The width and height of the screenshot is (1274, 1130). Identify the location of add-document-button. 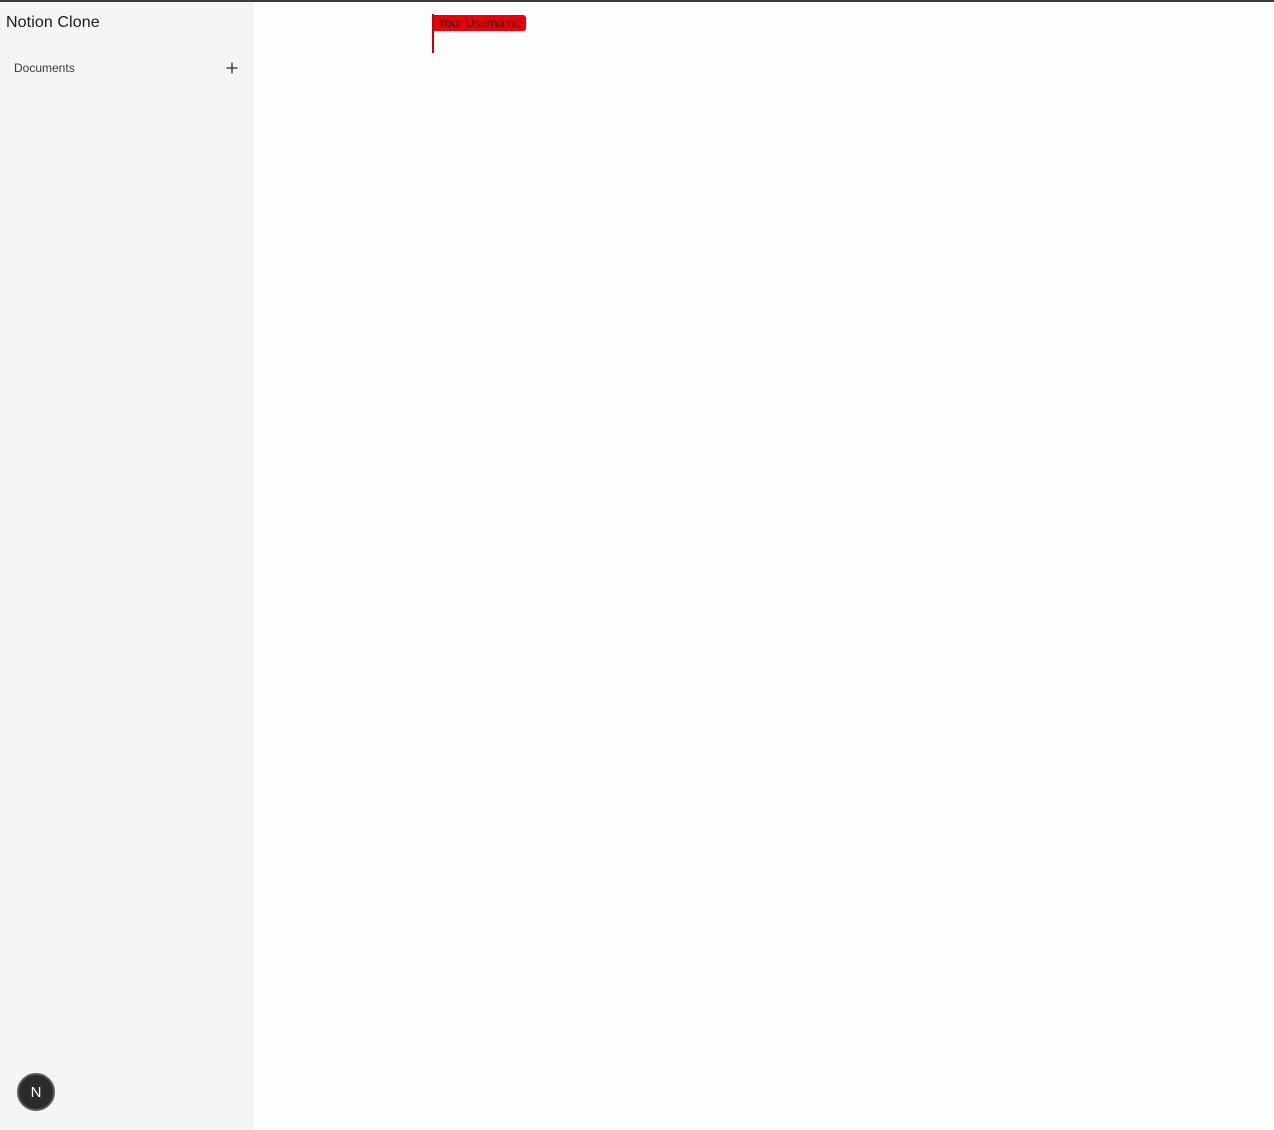
(232, 68).